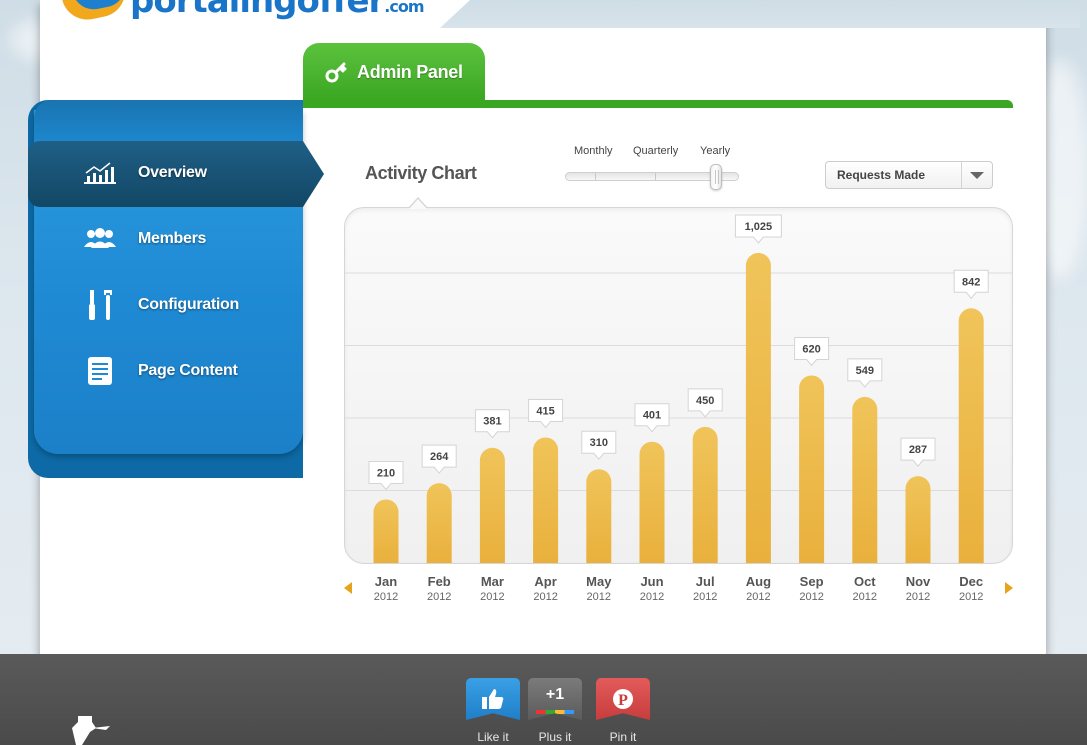  I want to click on chart-icon, so click(100, 173).